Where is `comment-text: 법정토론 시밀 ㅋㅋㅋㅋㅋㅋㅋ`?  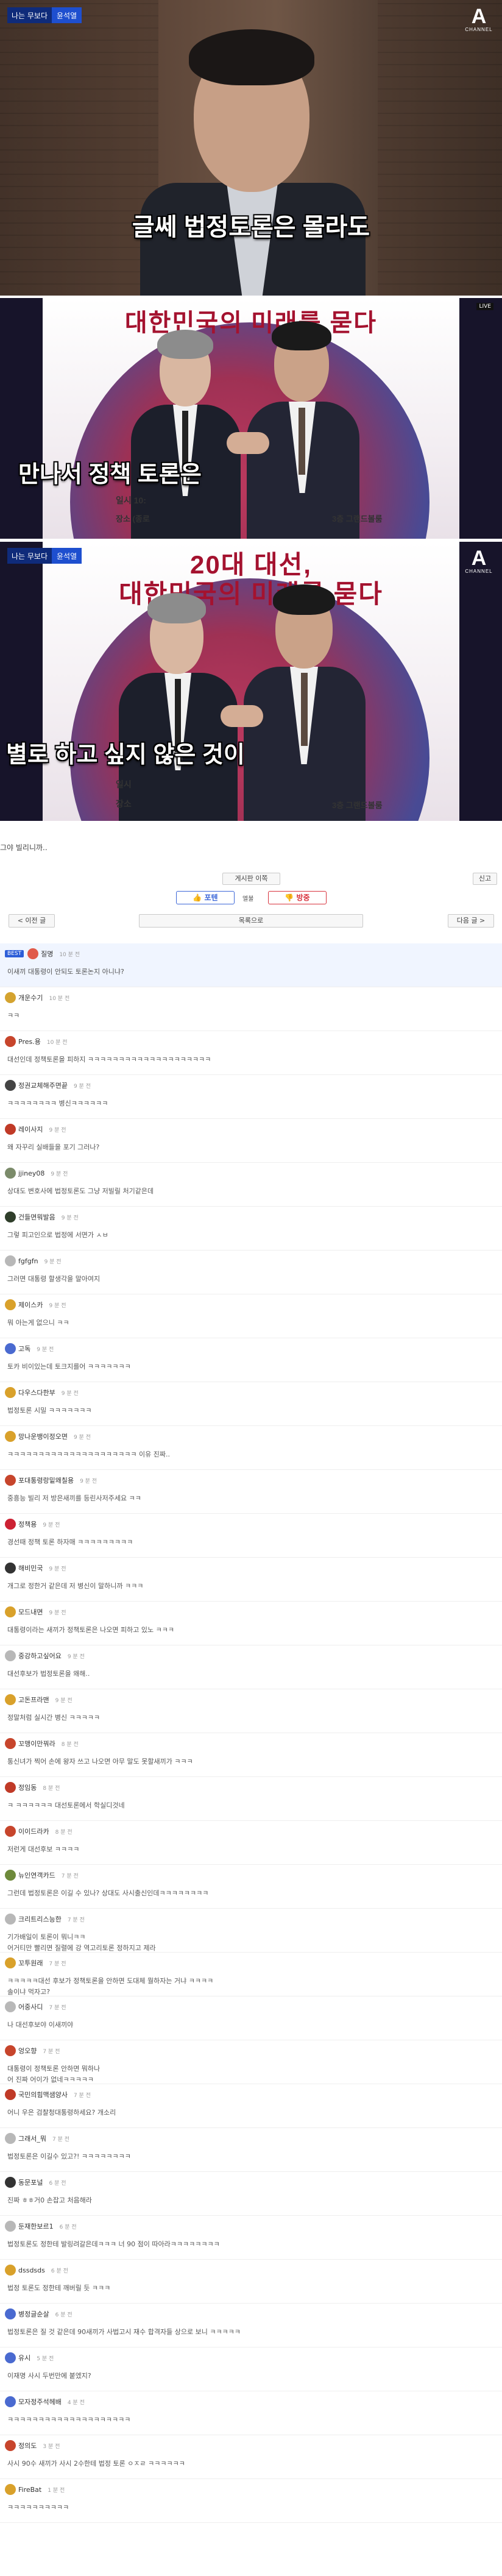
comment-text: 법정토론 시밀 ㅋㅋㅋㅋㅋㅋㅋ is located at coordinates (49, 1410).